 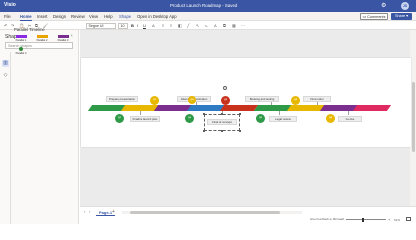 I want to click on milestone-callout: Legal review, so click(x=283, y=119).